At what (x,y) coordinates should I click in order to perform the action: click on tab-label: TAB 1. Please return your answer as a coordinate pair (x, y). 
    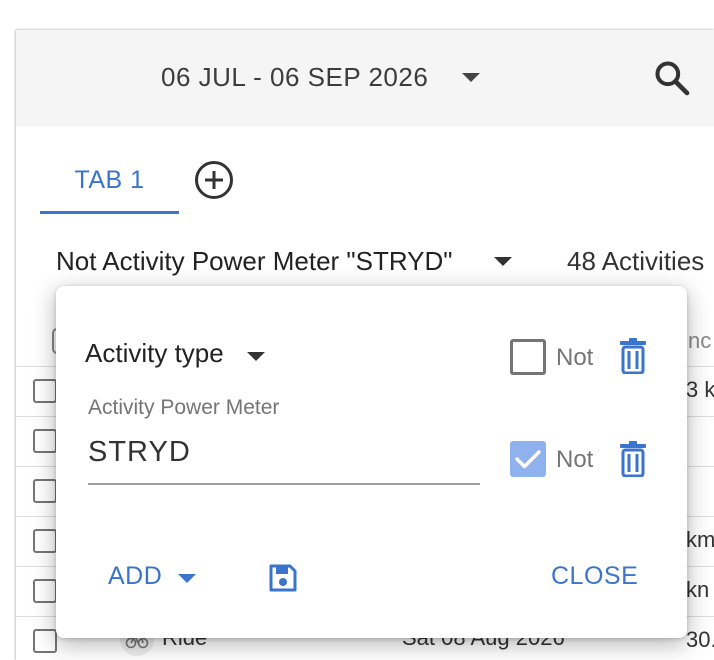
    Looking at the image, I should click on (109, 180).